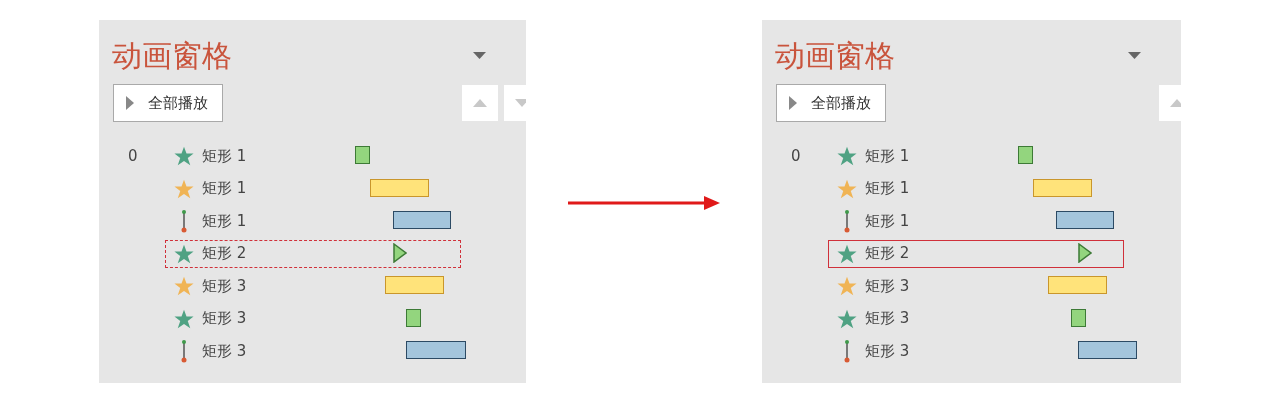 This screenshot has width=1280, height=403. I want to click on caret-down-icon, so click(520, 103).